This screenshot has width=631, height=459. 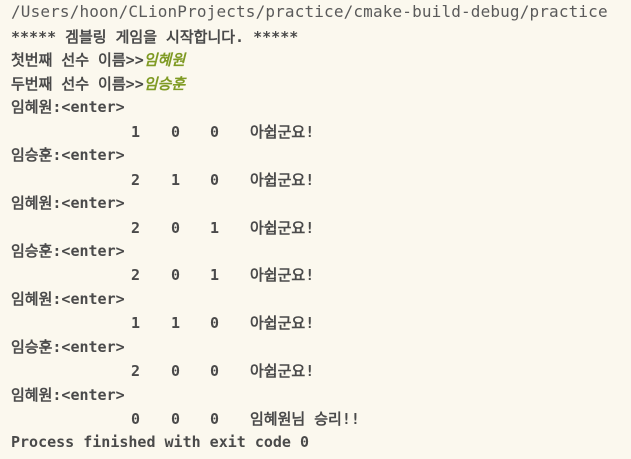 What do you see at coordinates (77, 60) in the screenshot?
I see `player1-prompt: 첫번째 선수 이름>>` at bounding box center [77, 60].